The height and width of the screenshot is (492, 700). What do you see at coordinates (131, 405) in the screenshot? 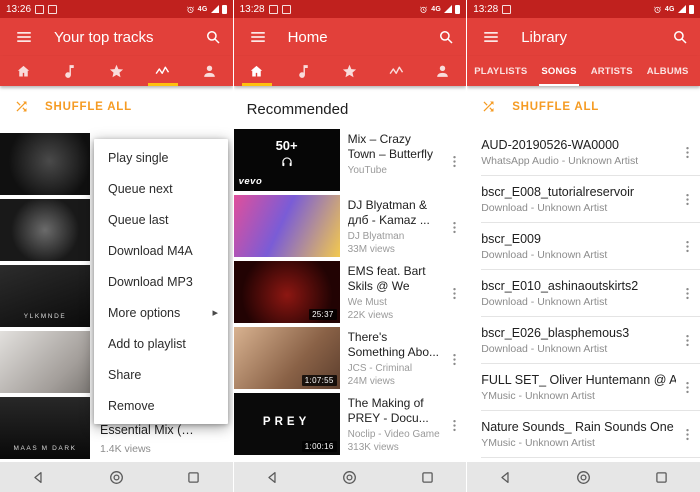
I see `context-menu-item-label: Remove` at bounding box center [131, 405].